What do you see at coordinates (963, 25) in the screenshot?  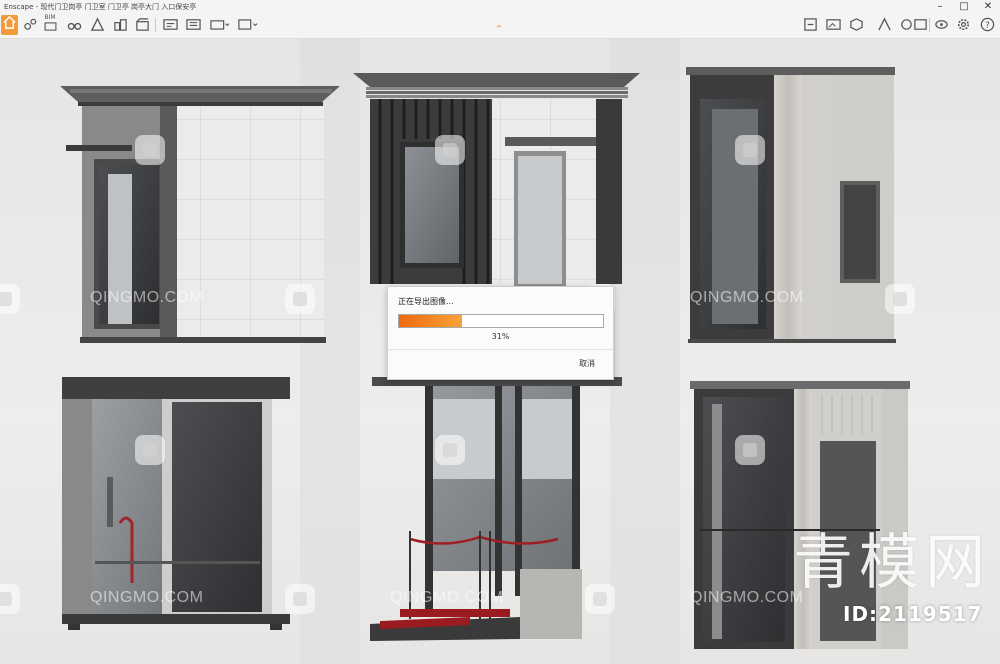 I see `settings-icon` at bounding box center [963, 25].